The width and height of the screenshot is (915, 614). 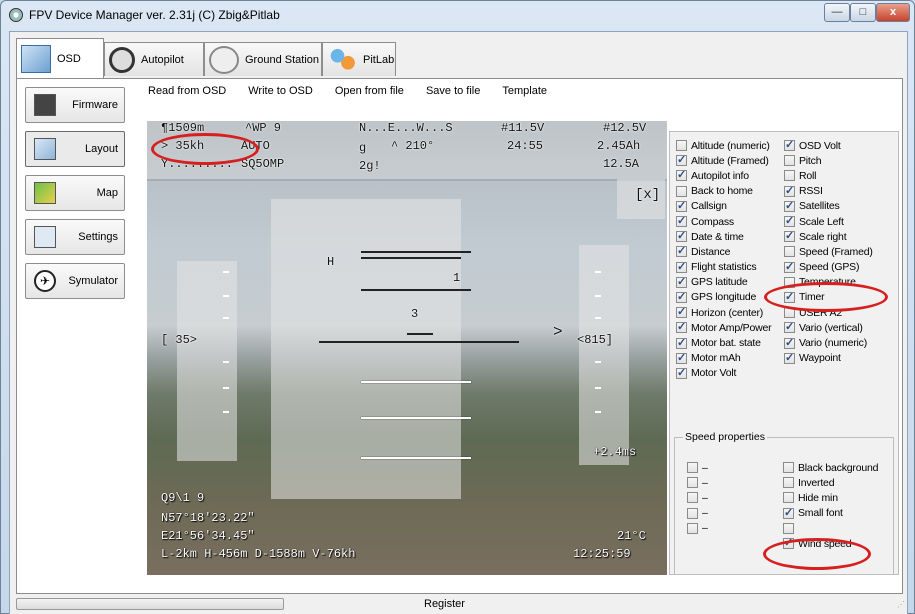 What do you see at coordinates (154, 59) in the screenshot?
I see `tab-autopilot: Autopilot` at bounding box center [154, 59].